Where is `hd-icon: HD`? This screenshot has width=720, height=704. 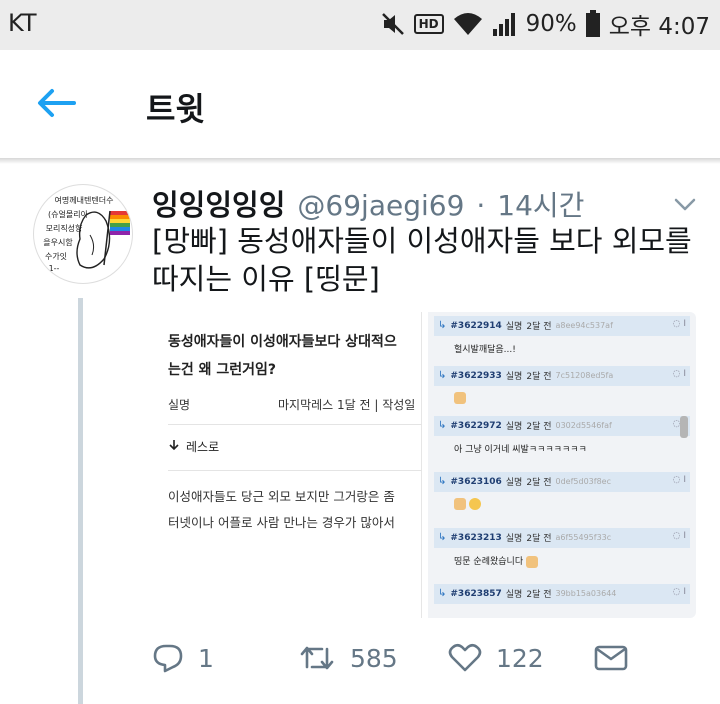
hd-icon: HD is located at coordinates (428, 24).